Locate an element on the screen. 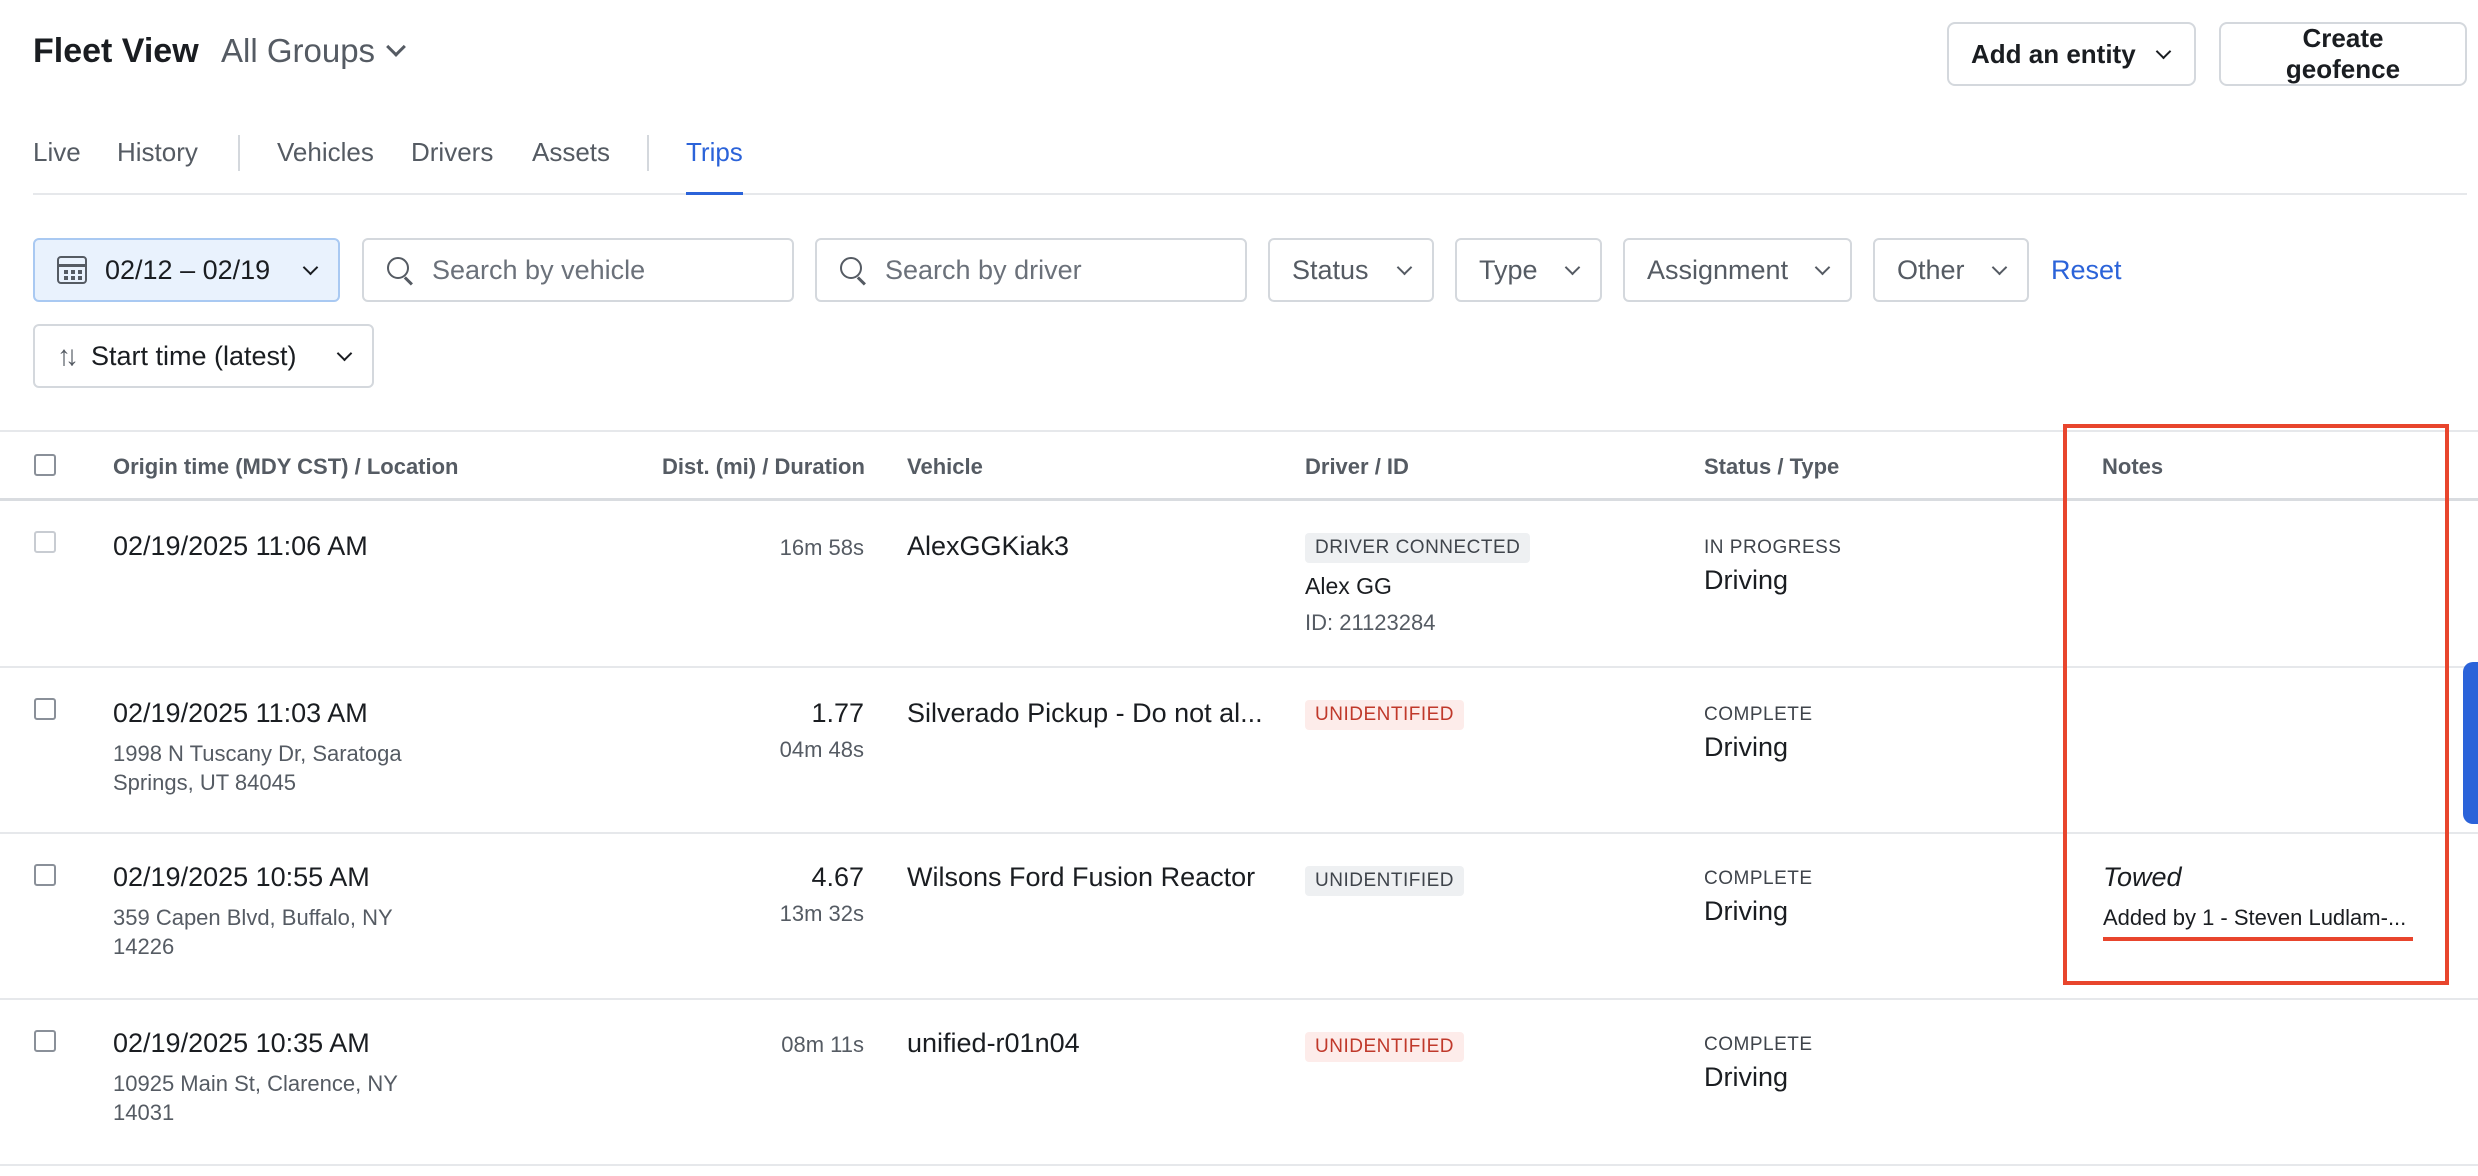  tab-live: Live is located at coordinates (57, 166).